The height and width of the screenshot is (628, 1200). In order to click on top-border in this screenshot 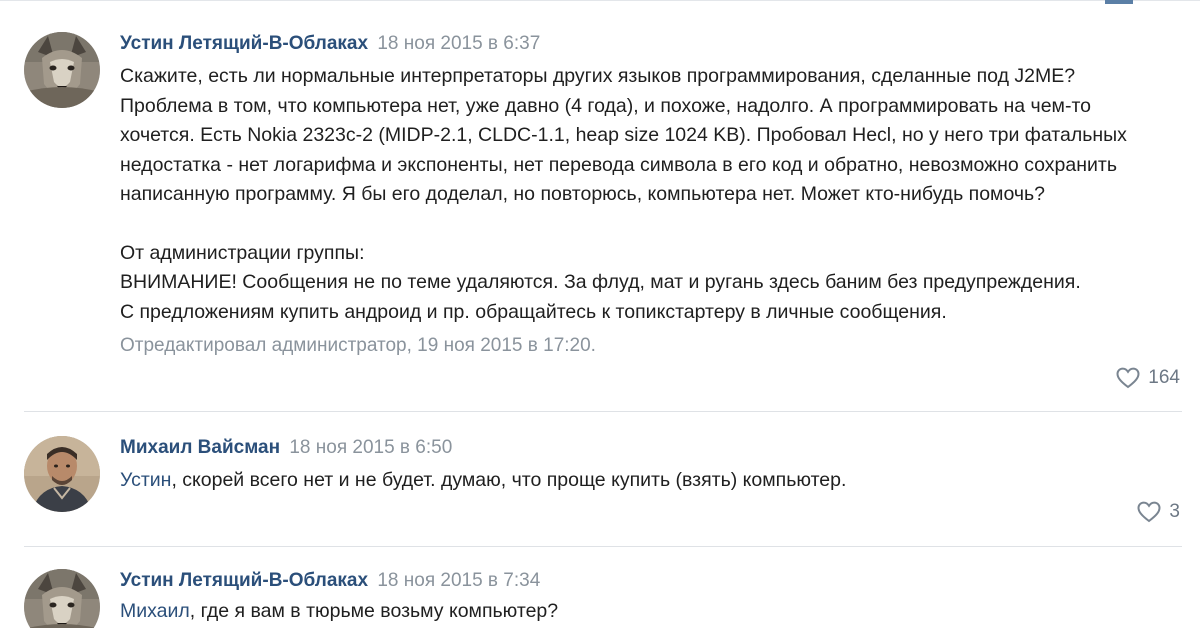, I will do `click(600, 0)`.